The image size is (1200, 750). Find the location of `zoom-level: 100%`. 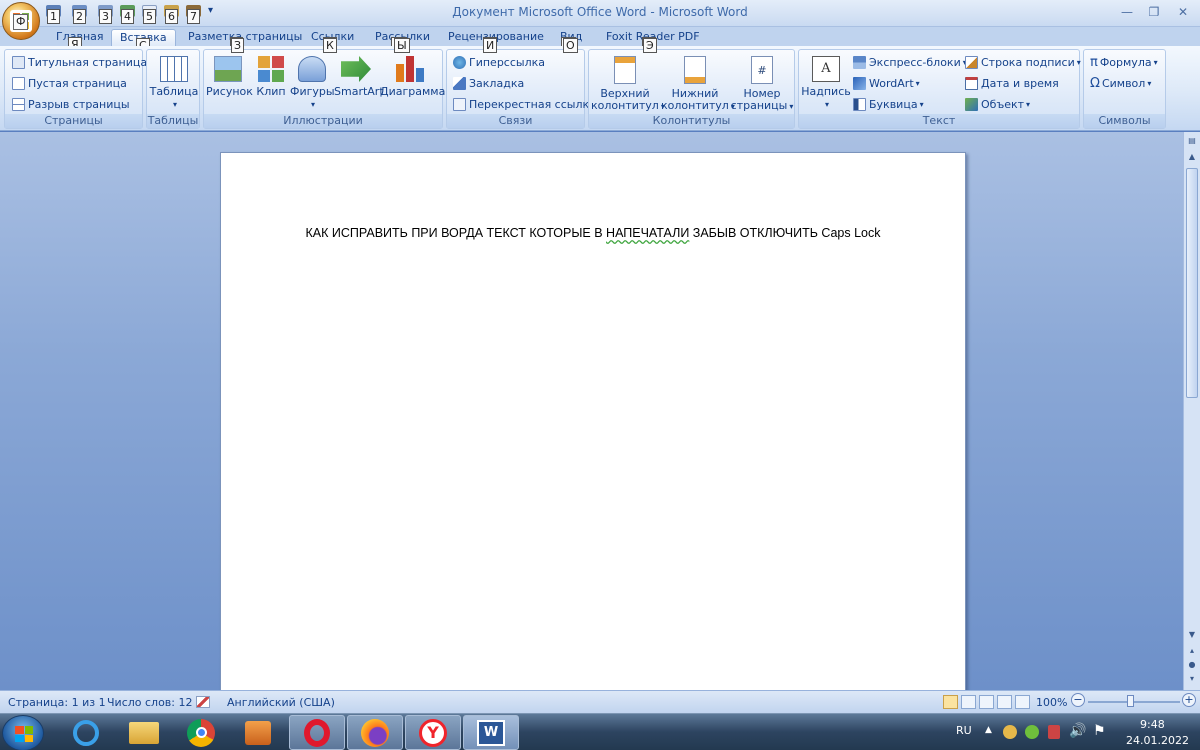

zoom-level: 100% is located at coordinates (1051, 702).